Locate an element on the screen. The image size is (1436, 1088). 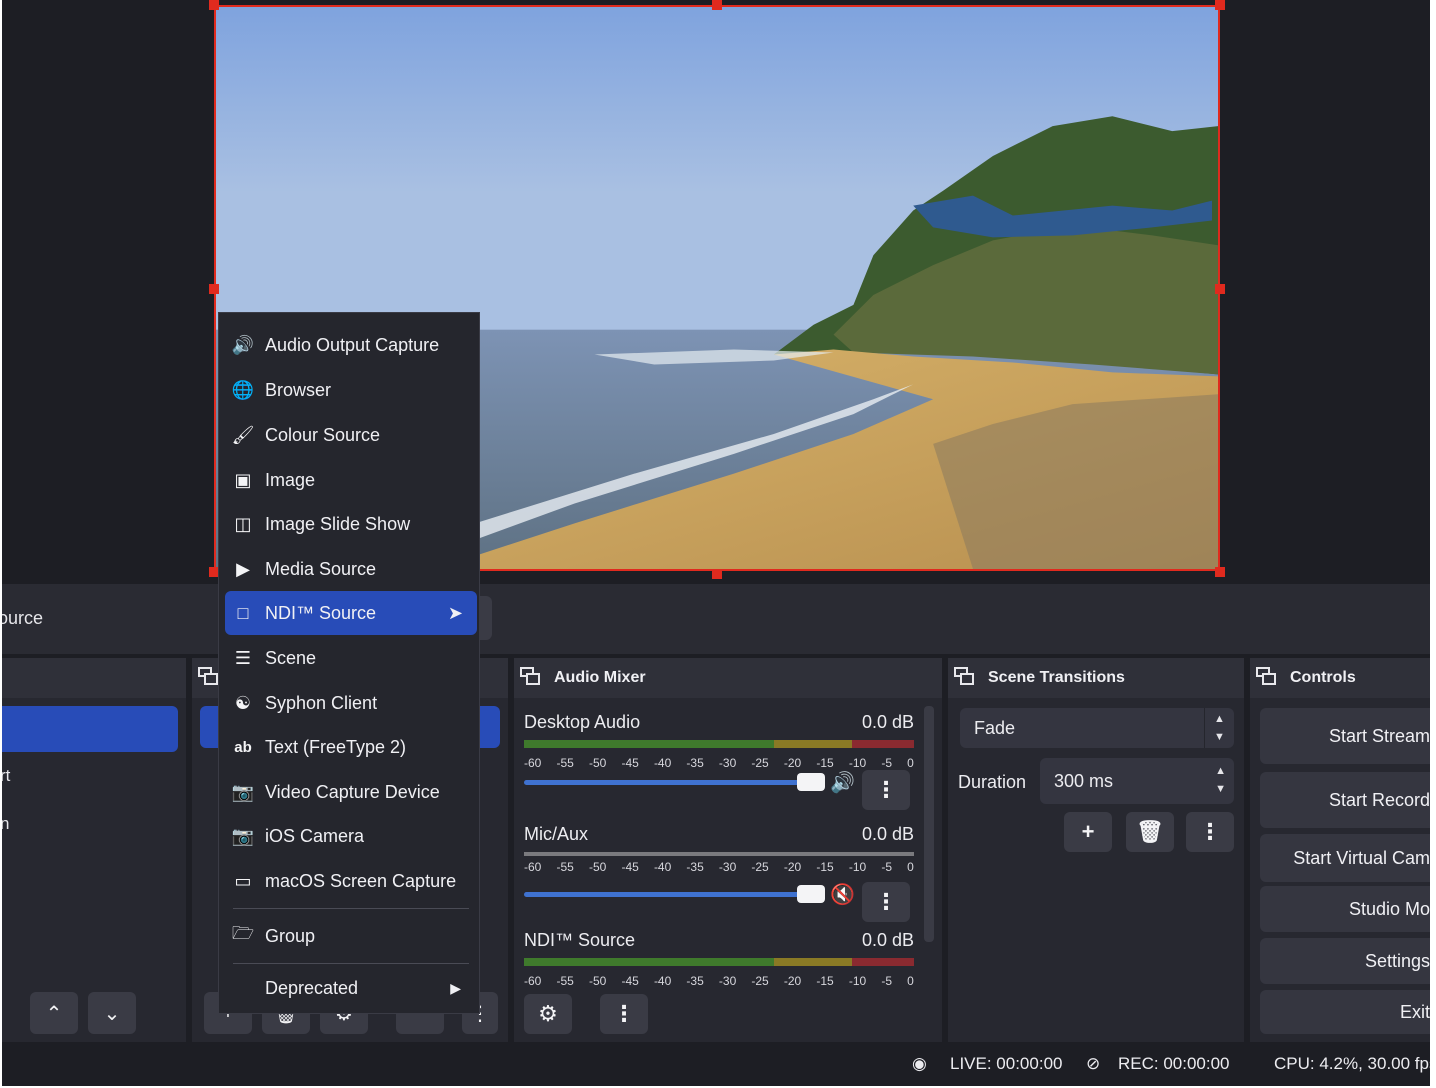
menu-item-label: Image is located at coordinates (290, 479).